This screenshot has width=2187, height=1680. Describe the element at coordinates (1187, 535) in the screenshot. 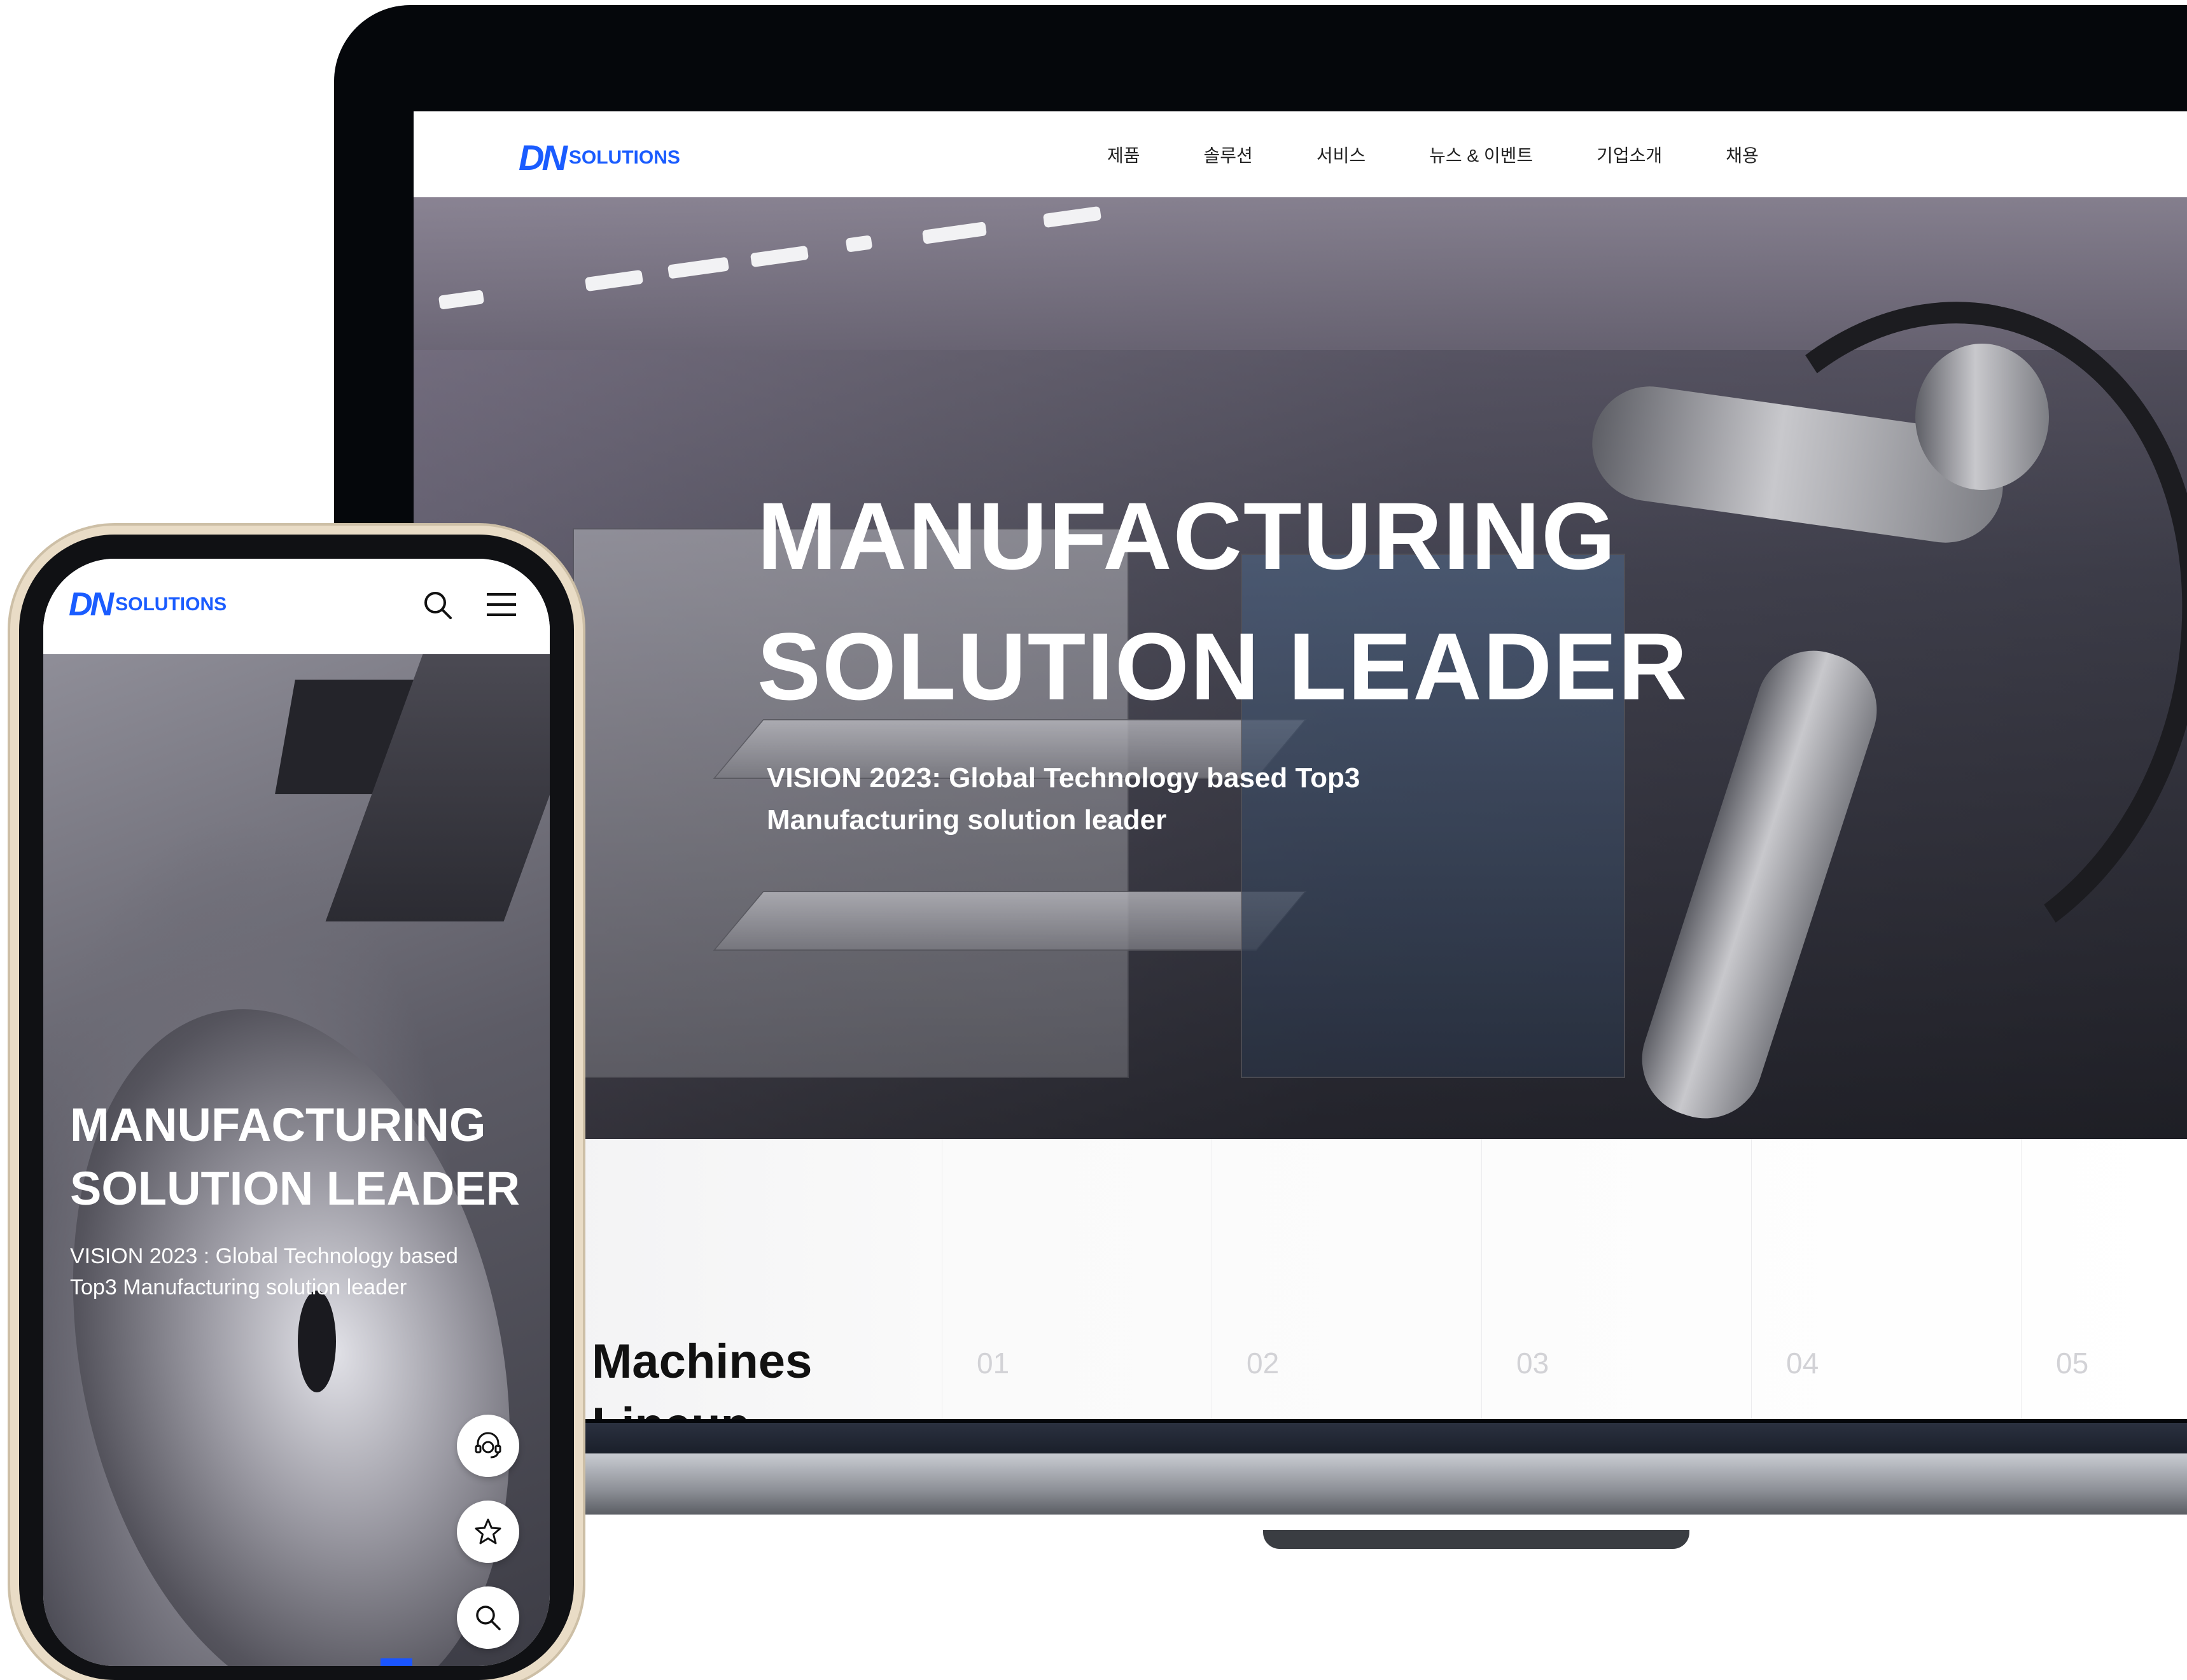

I see `hero-title-line: MANUFACTURING` at that location.